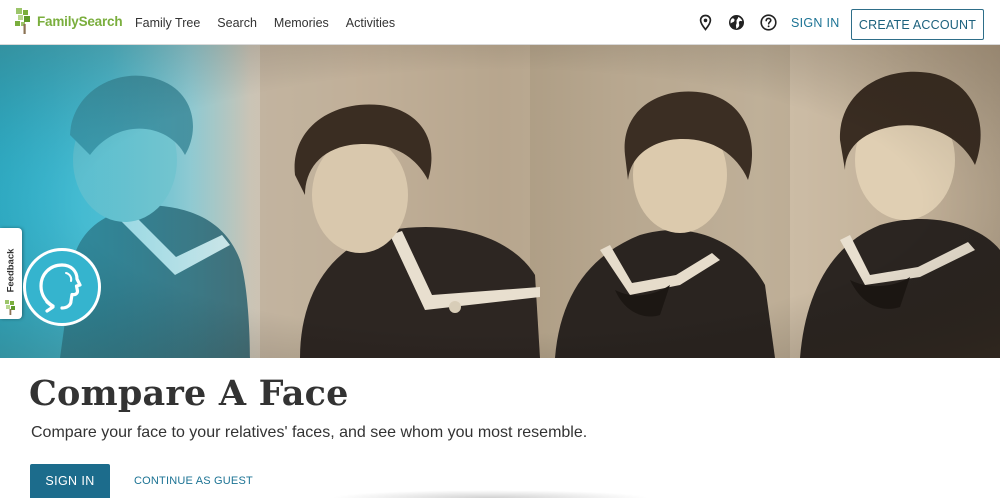  Describe the element at coordinates (80, 21) in the screenshot. I see `logo-text: FamilySearch` at that location.